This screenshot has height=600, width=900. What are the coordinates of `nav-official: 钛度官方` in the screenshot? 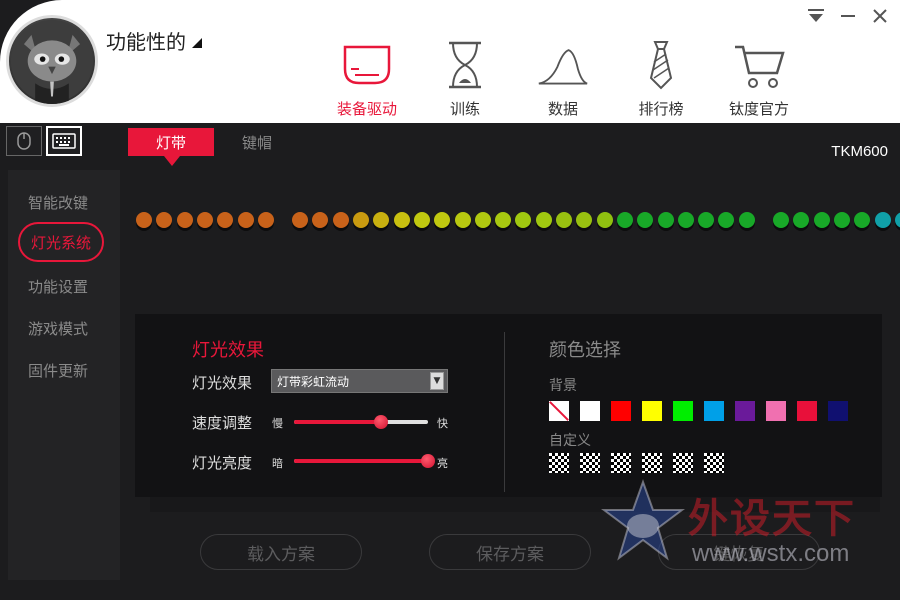 It's located at (759, 79).